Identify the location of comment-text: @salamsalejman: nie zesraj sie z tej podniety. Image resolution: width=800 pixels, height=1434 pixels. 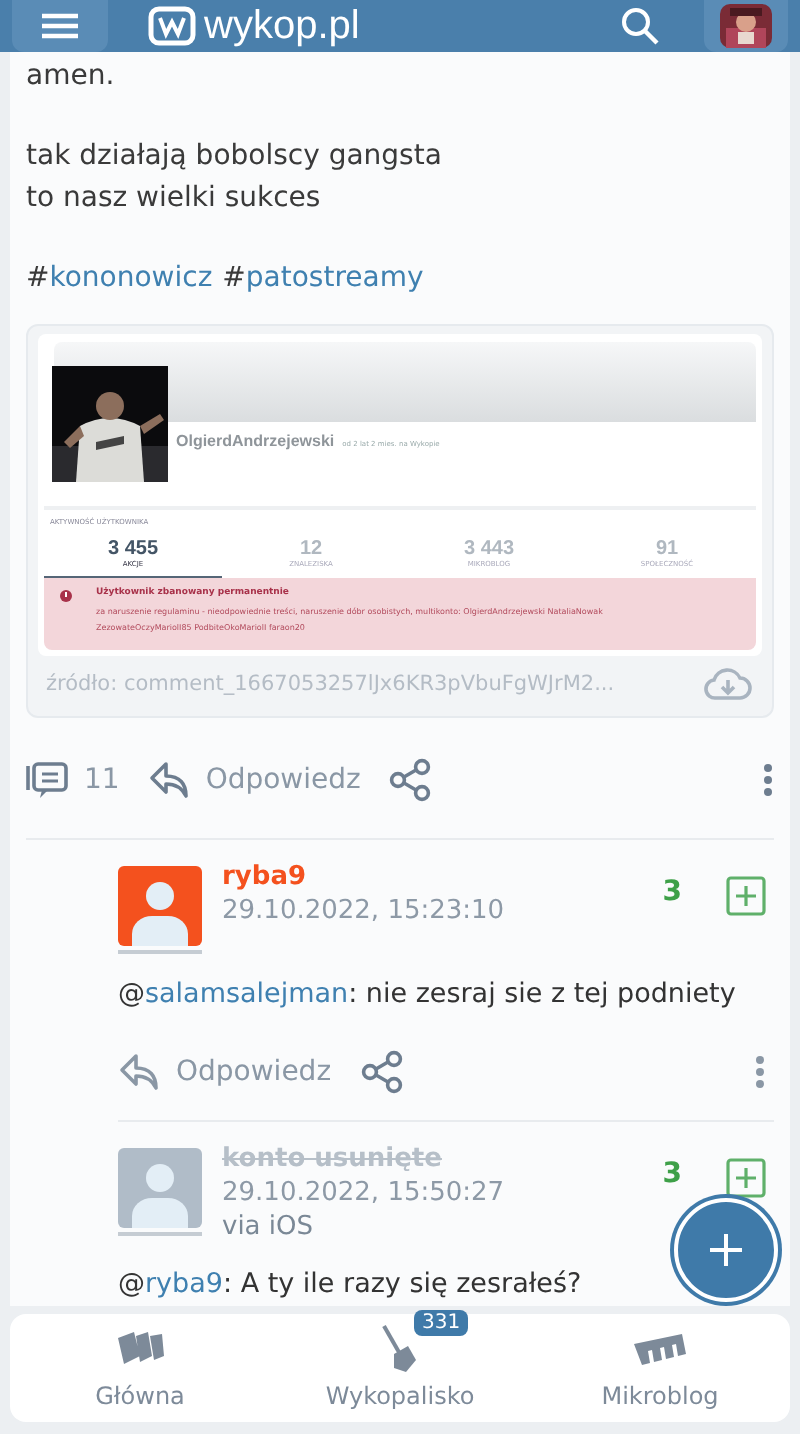
(428, 994).